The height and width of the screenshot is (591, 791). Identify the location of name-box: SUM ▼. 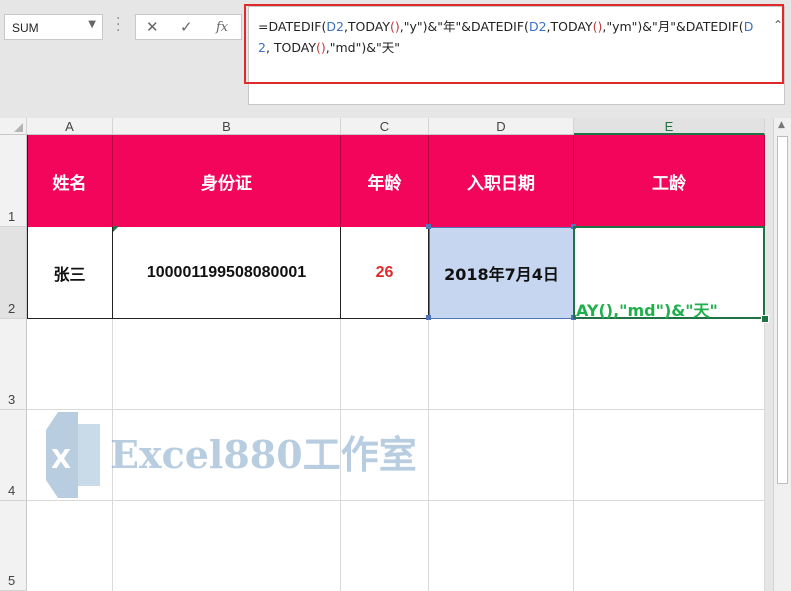
(53, 27).